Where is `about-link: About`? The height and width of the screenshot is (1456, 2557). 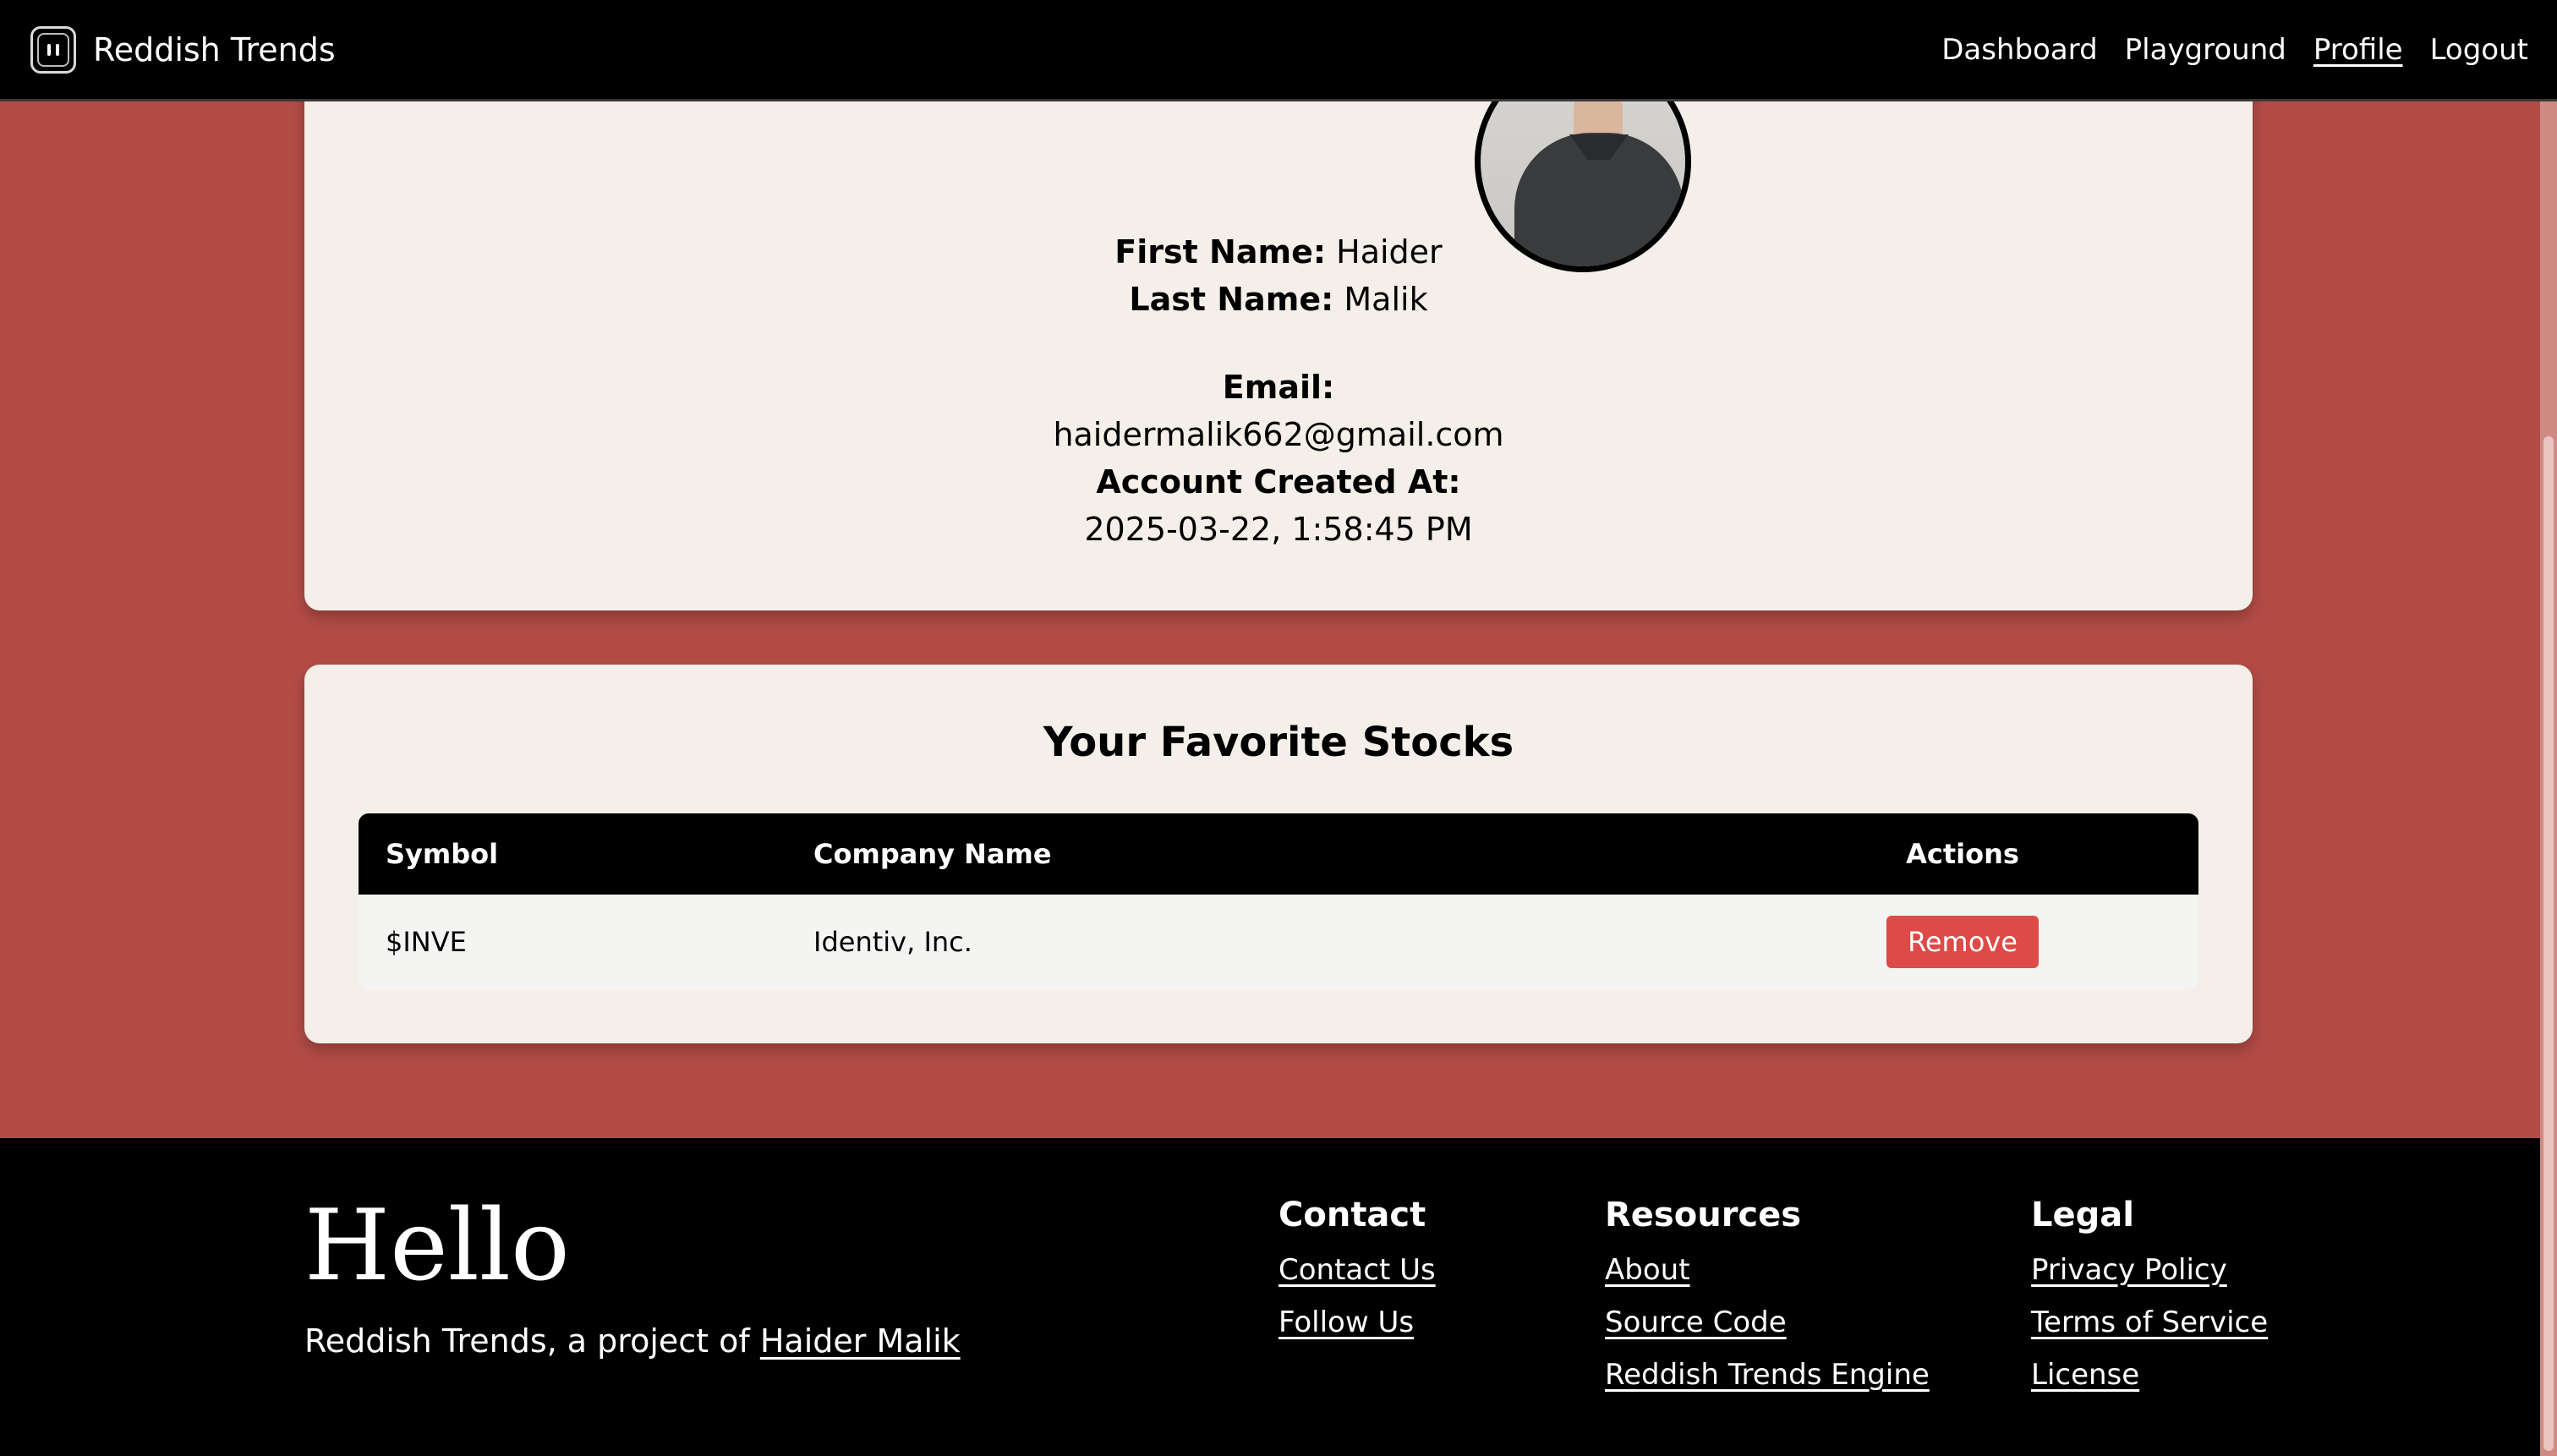 about-link: About is located at coordinates (1767, 1270).